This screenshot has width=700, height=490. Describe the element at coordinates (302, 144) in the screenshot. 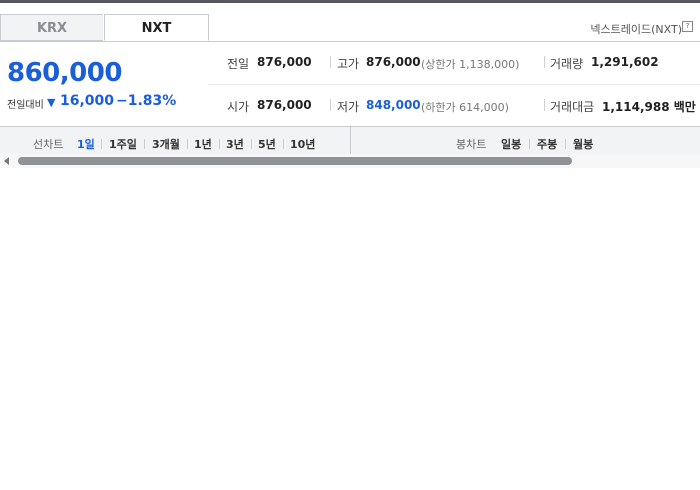

I see `period-10y: 10년` at that location.